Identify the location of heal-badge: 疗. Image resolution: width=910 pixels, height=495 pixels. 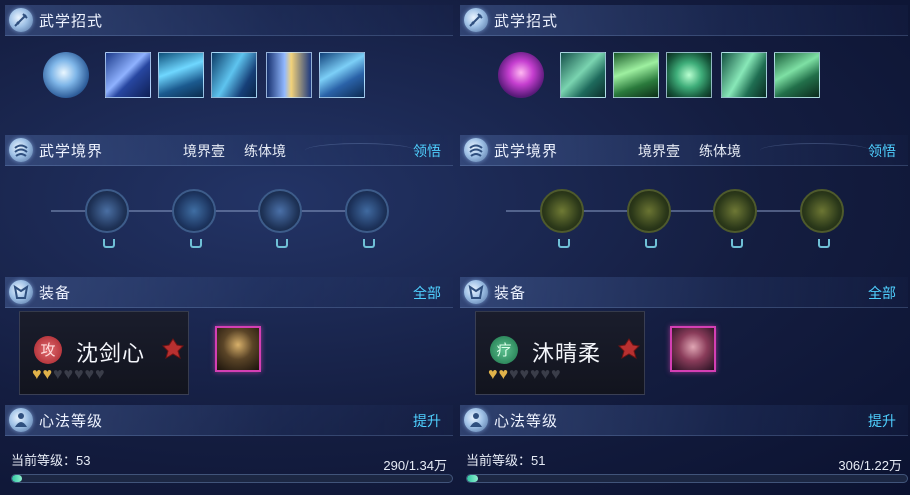
(504, 350).